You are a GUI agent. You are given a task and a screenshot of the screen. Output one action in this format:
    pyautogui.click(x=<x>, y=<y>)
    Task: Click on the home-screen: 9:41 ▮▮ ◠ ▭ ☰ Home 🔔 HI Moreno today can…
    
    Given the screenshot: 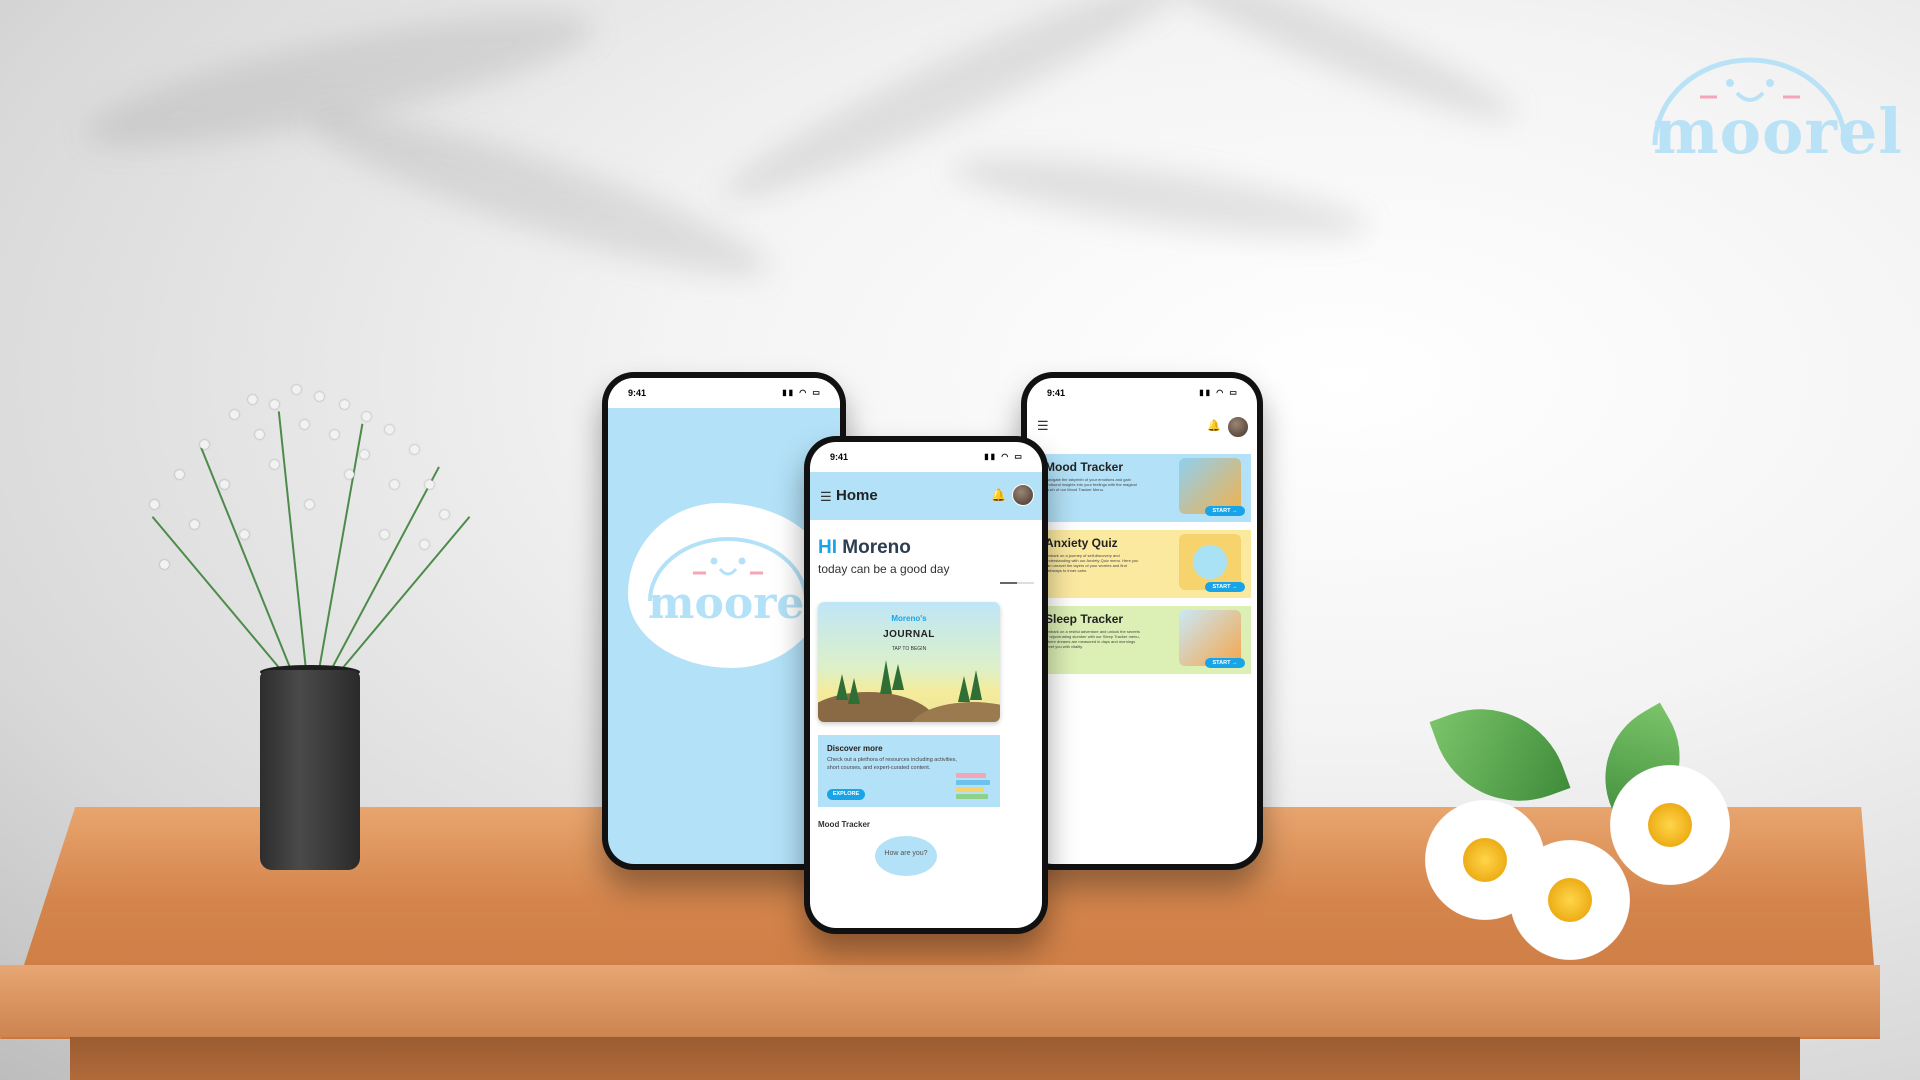 What is the action you would take?
    pyautogui.click(x=926, y=685)
    